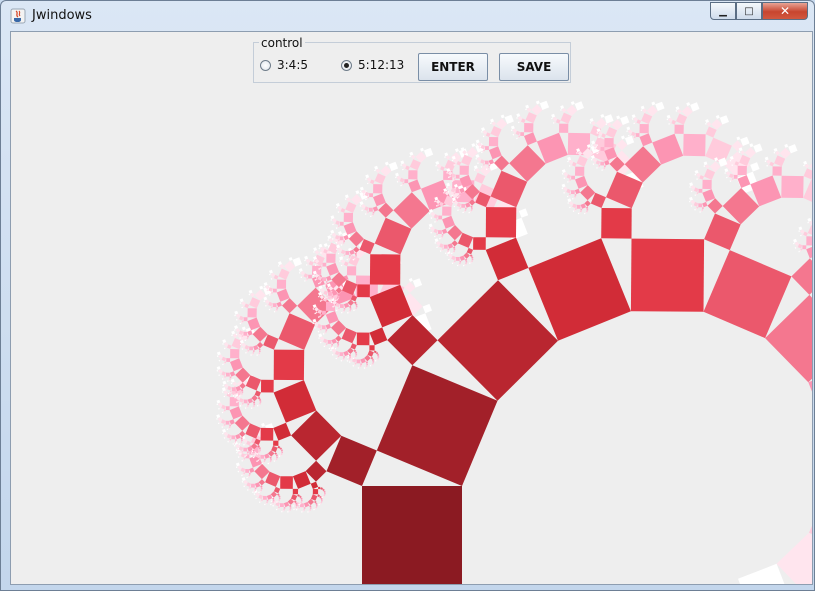  I want to click on close-icon: ✕, so click(785, 11).